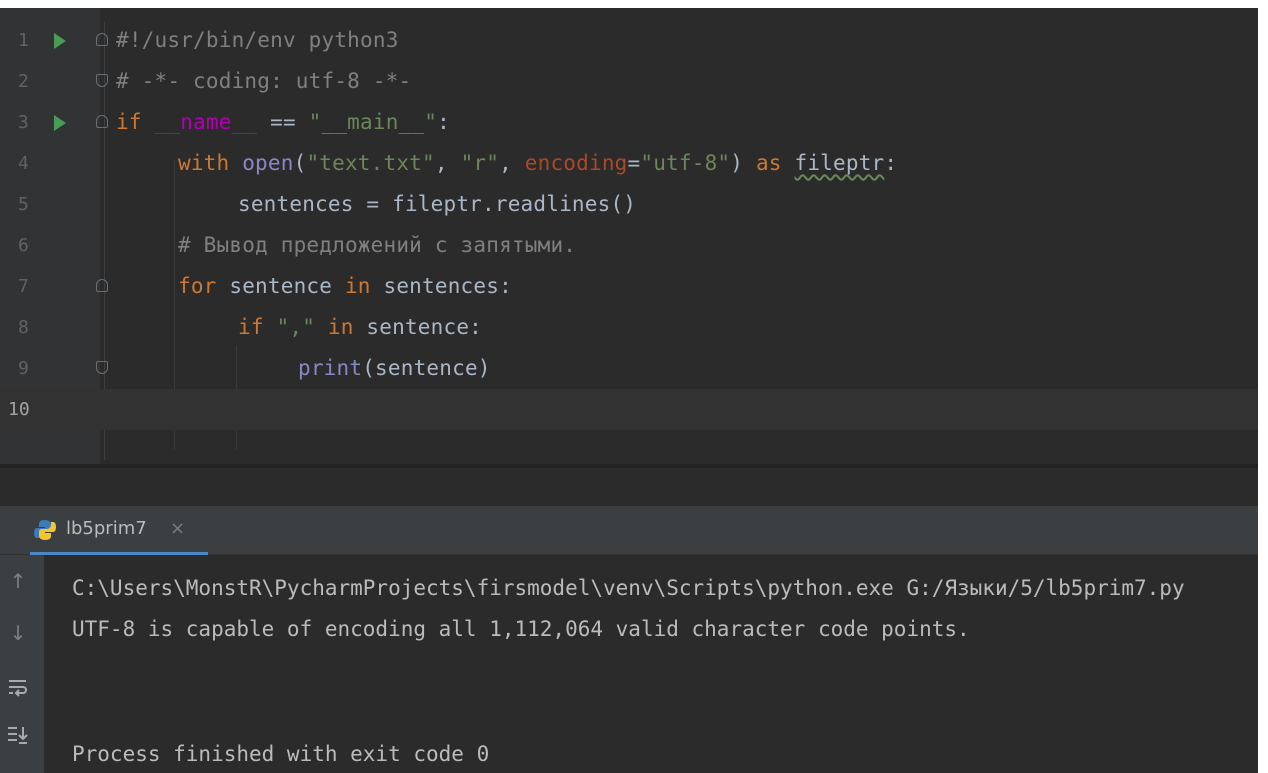  I want to click on code-line-5: 5 sentences = fileptr.readlines(), so click(629, 204).